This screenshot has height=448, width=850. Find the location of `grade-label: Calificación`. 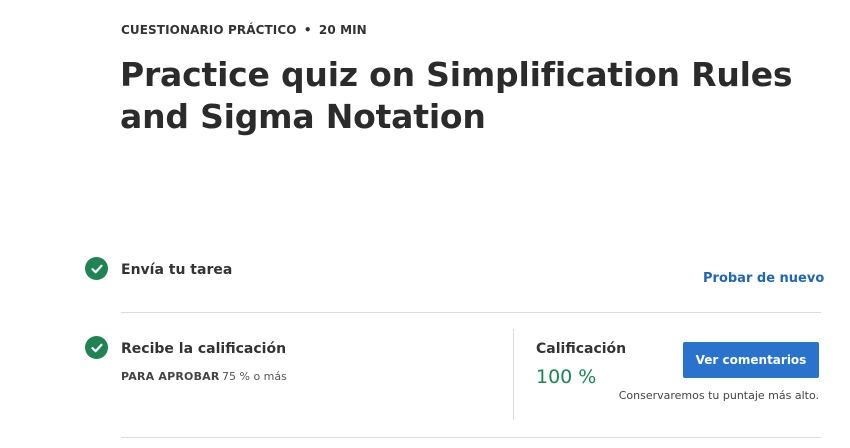

grade-label: Calificación is located at coordinates (581, 349).